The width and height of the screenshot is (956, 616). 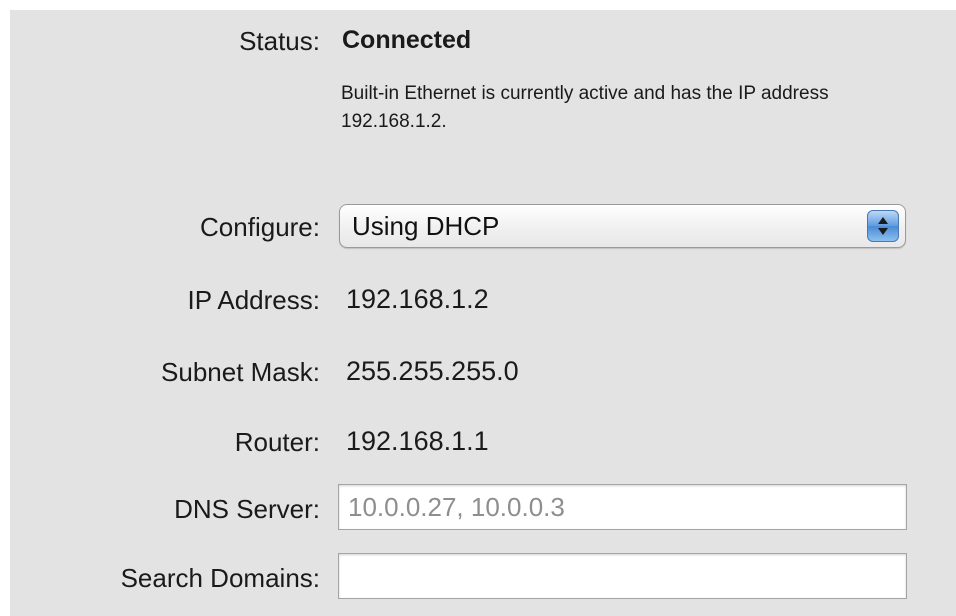 I want to click on status-label: Status:, so click(x=279, y=41).